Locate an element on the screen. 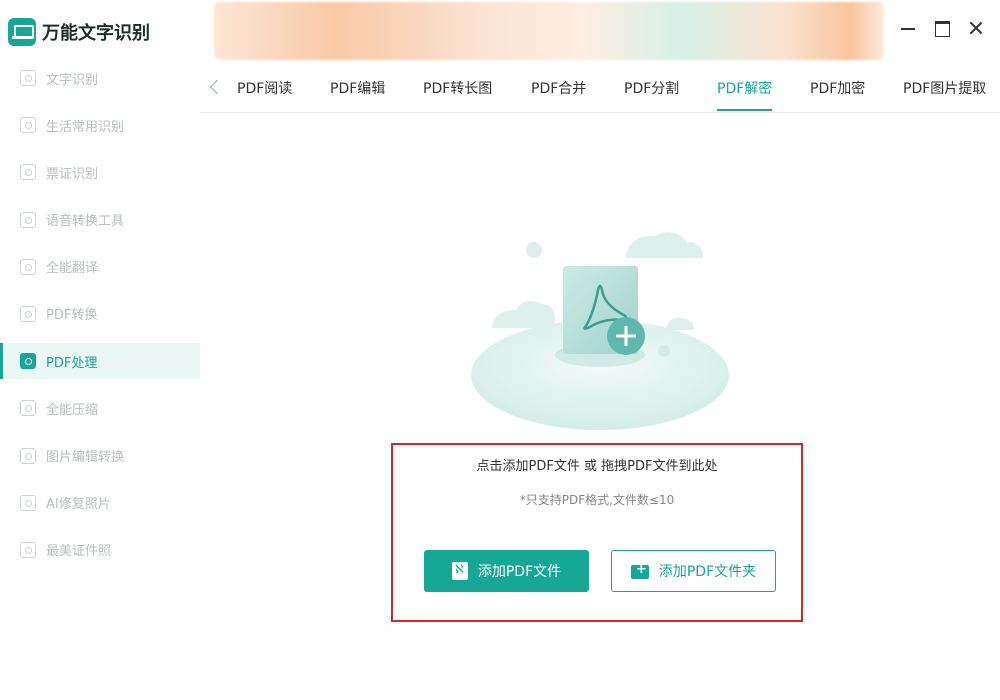 The width and height of the screenshot is (1000, 700). tab-pdf-edit: PDF编辑 is located at coordinates (357, 88).